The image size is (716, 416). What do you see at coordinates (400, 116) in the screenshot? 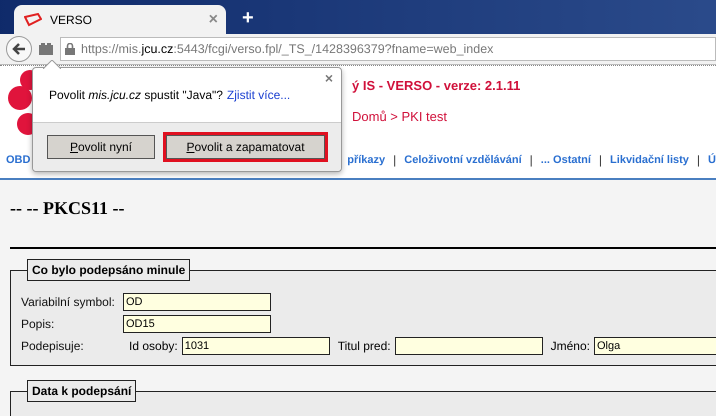
I see `breadcrumb: Domů > PKI test` at bounding box center [400, 116].